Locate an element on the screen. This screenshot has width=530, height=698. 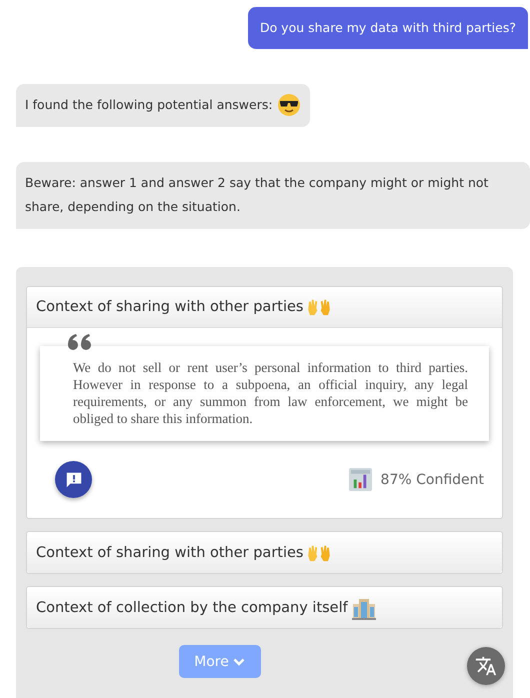
message-text: I found the following potential answers: is located at coordinates (149, 105).